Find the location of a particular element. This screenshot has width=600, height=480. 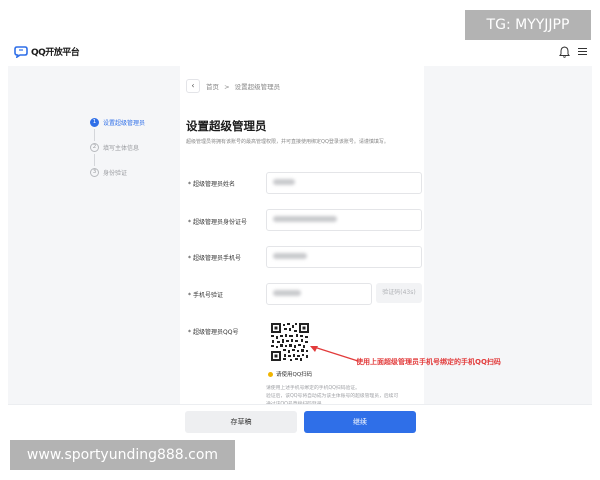

logo: QQ开放平台 is located at coordinates (47, 51).